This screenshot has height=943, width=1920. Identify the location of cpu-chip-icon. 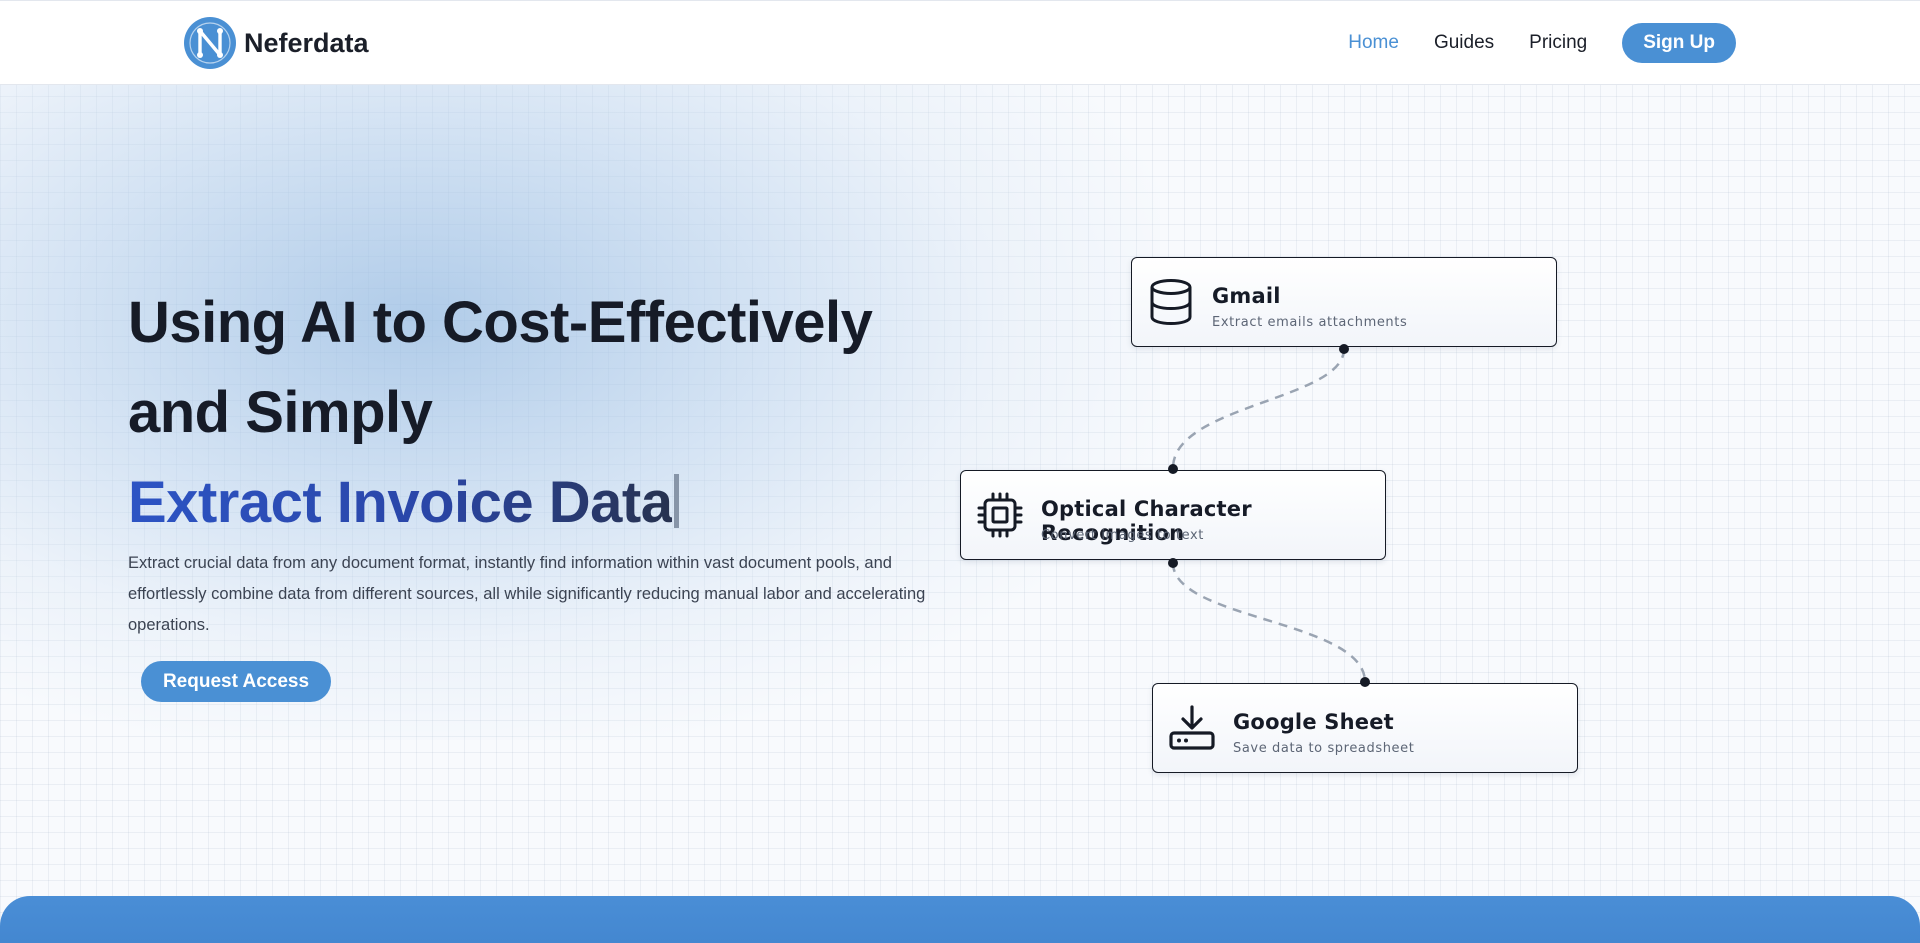
(1000, 515).